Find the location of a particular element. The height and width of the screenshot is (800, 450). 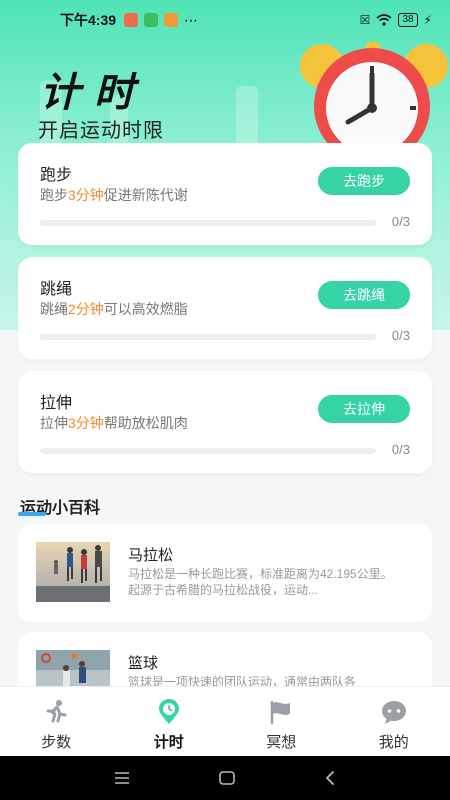

flag-icon is located at coordinates (281, 712).